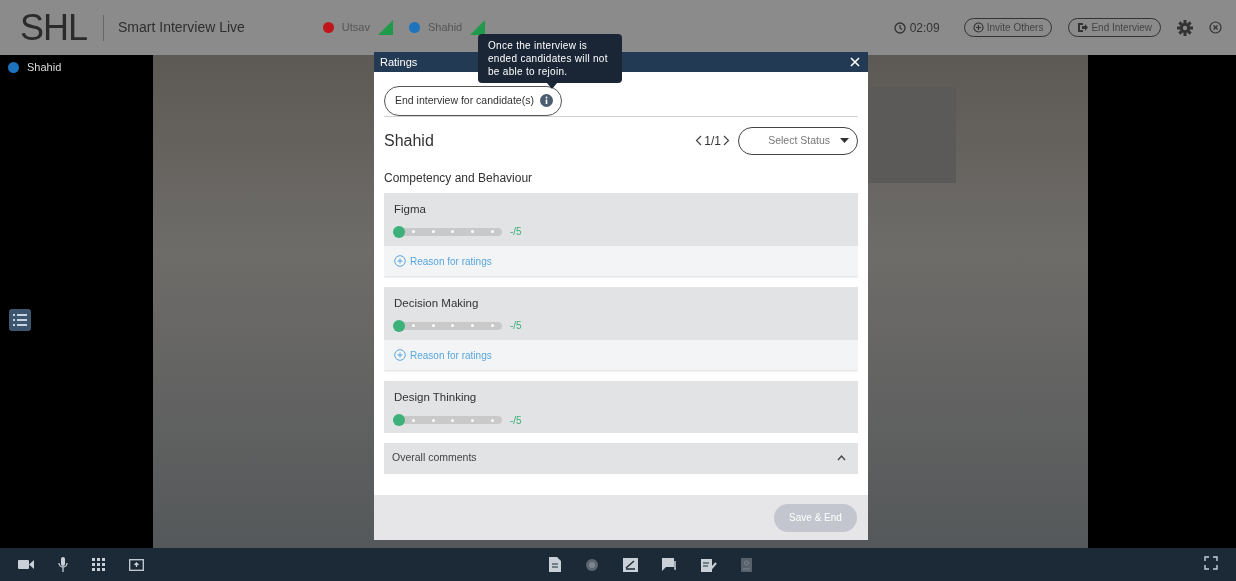 The width and height of the screenshot is (1236, 581). Describe the element at coordinates (410, 209) in the screenshot. I see `competency-name: Figma` at that location.